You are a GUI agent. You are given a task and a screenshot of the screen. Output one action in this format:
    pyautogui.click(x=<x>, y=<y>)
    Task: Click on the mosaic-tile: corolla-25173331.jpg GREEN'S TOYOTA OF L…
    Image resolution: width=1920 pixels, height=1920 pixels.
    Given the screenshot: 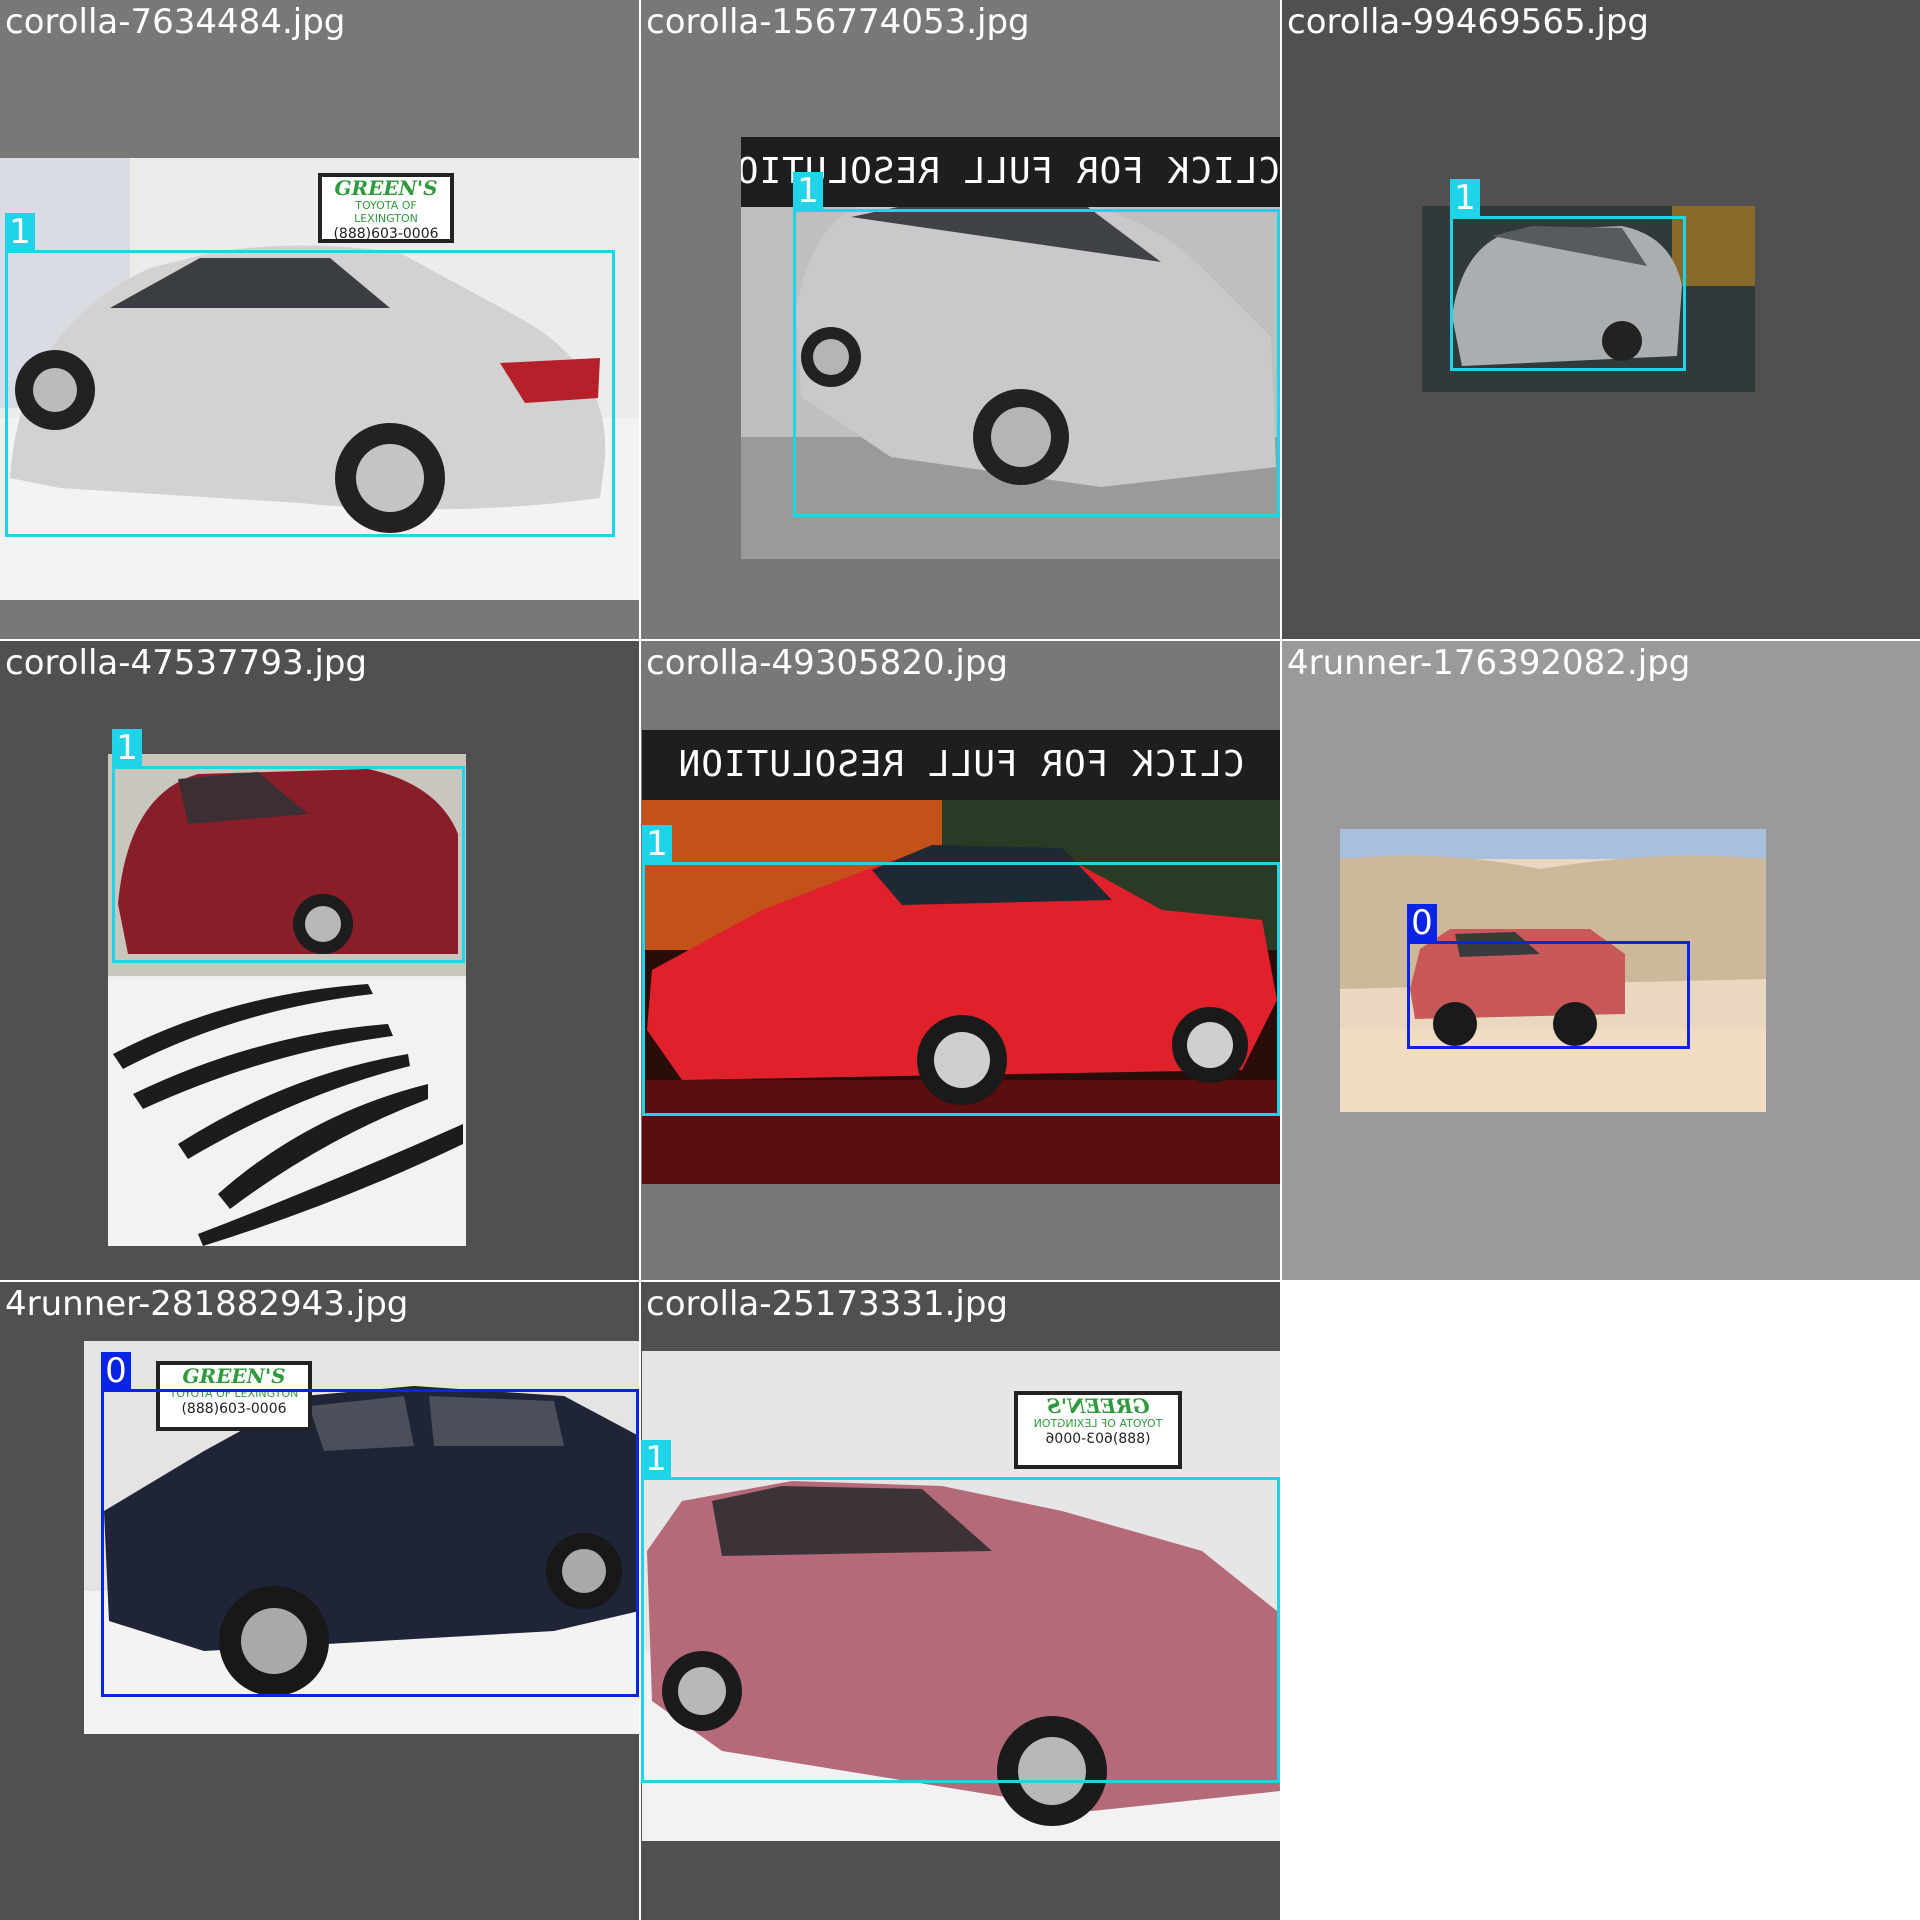 What is the action you would take?
    pyautogui.click(x=960, y=1601)
    